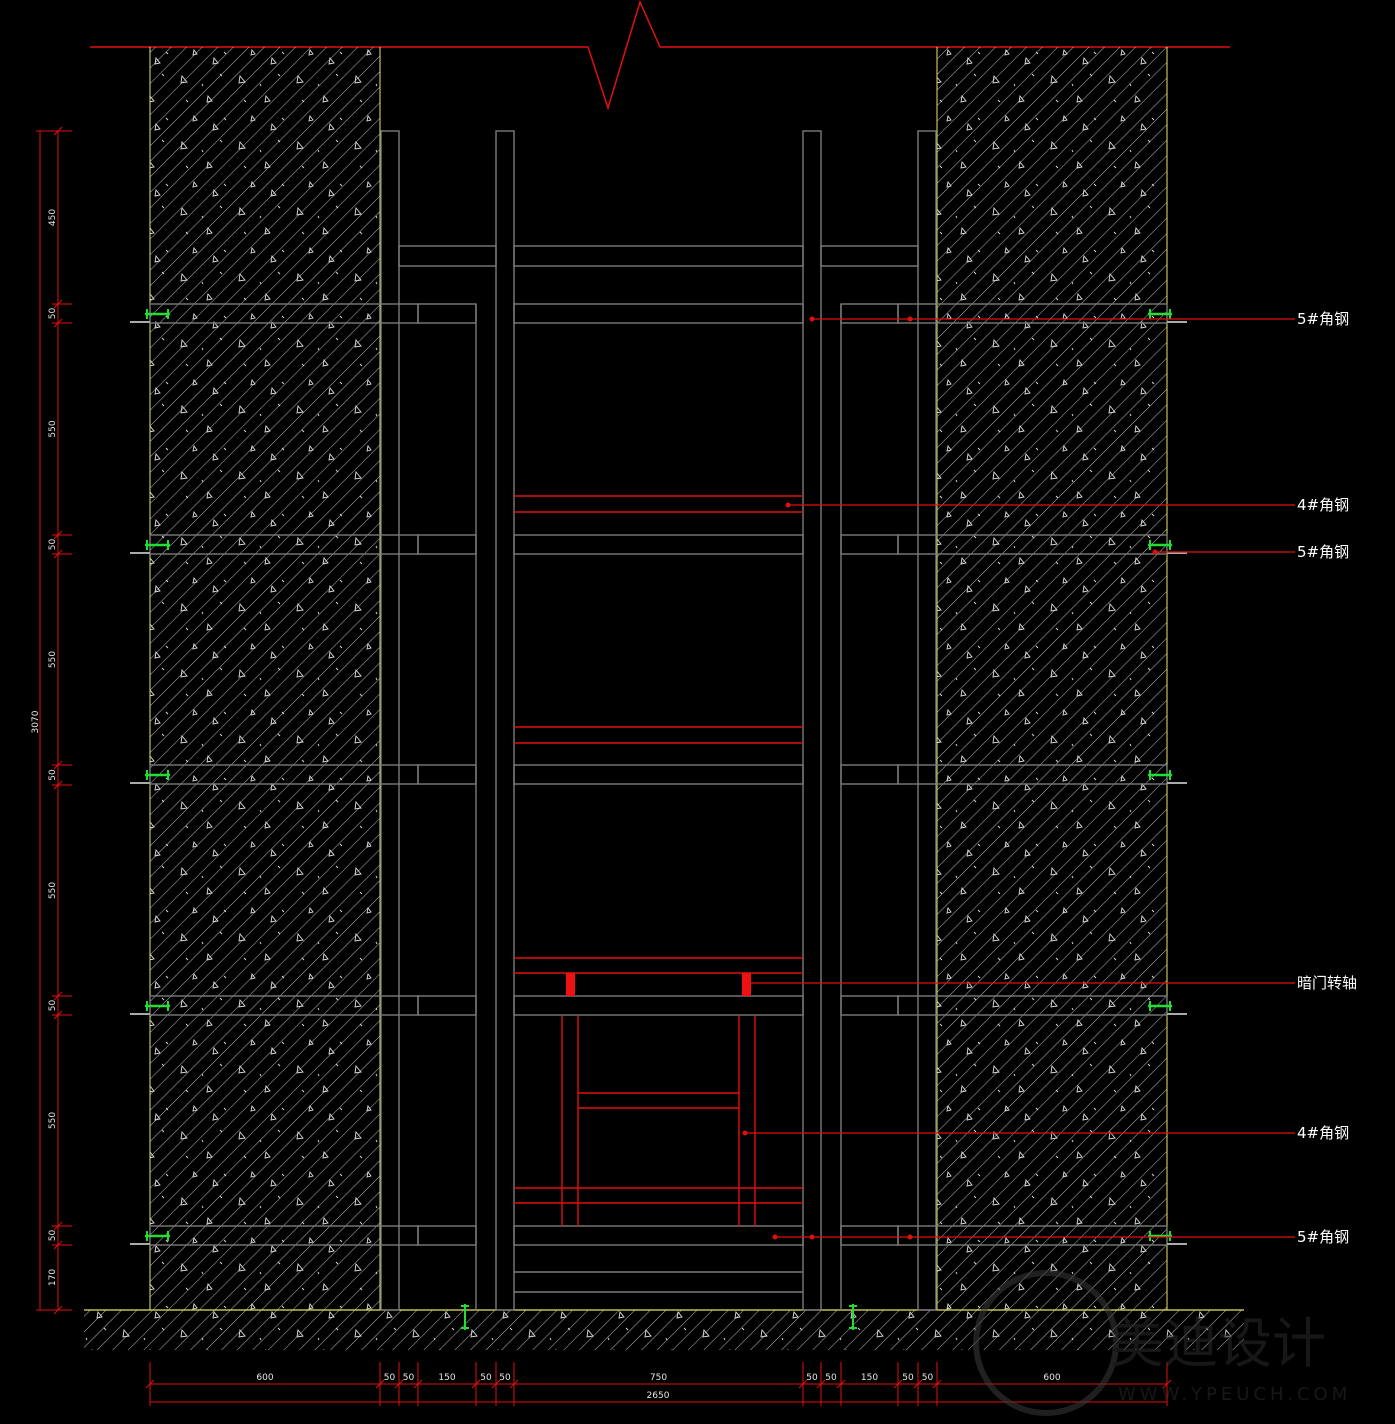 The height and width of the screenshot is (1424, 1395). What do you see at coordinates (1218, 1343) in the screenshot?
I see `watermark-text: 美迪设计` at bounding box center [1218, 1343].